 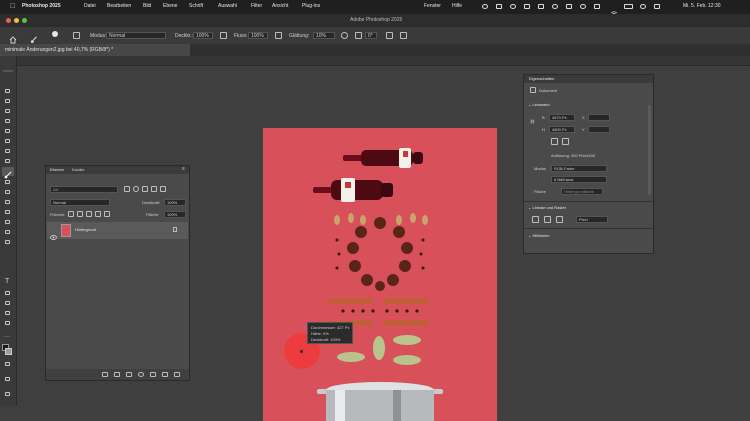 I want to click on screen-mode-icon, so click(x=8, y=379).